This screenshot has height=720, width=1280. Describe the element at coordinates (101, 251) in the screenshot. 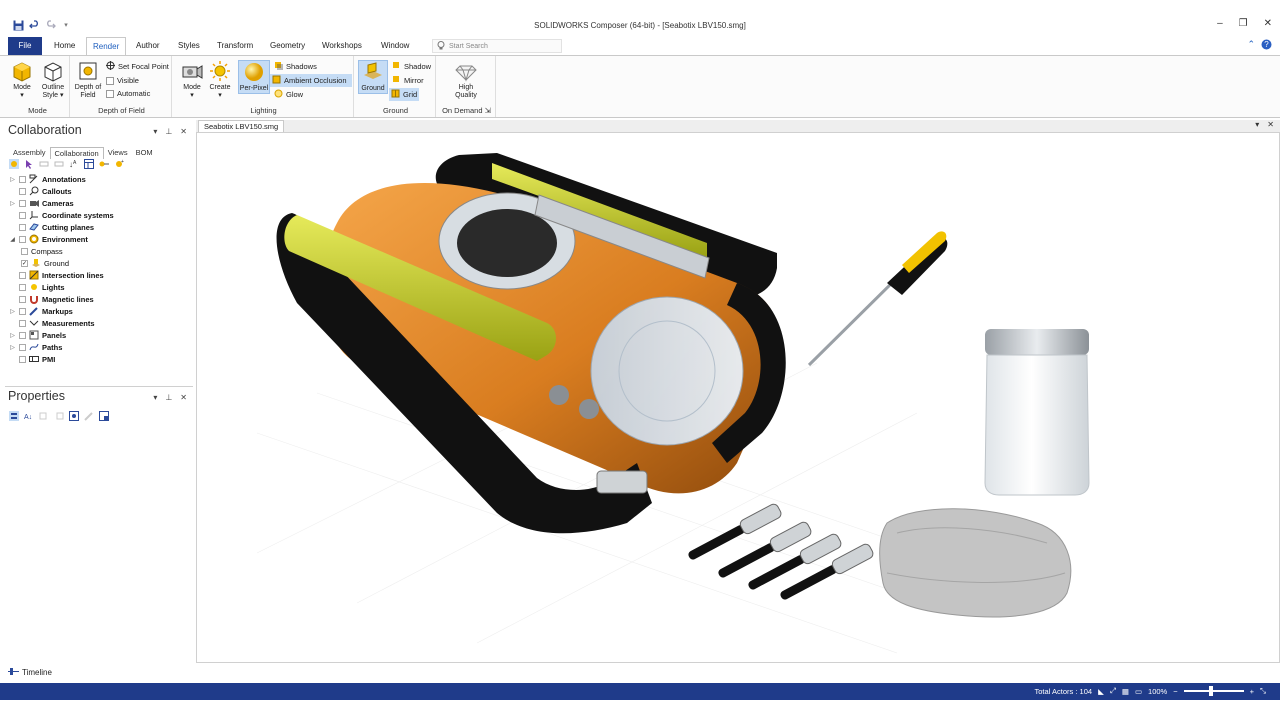

I see `tree-item-compass: Compass` at that location.